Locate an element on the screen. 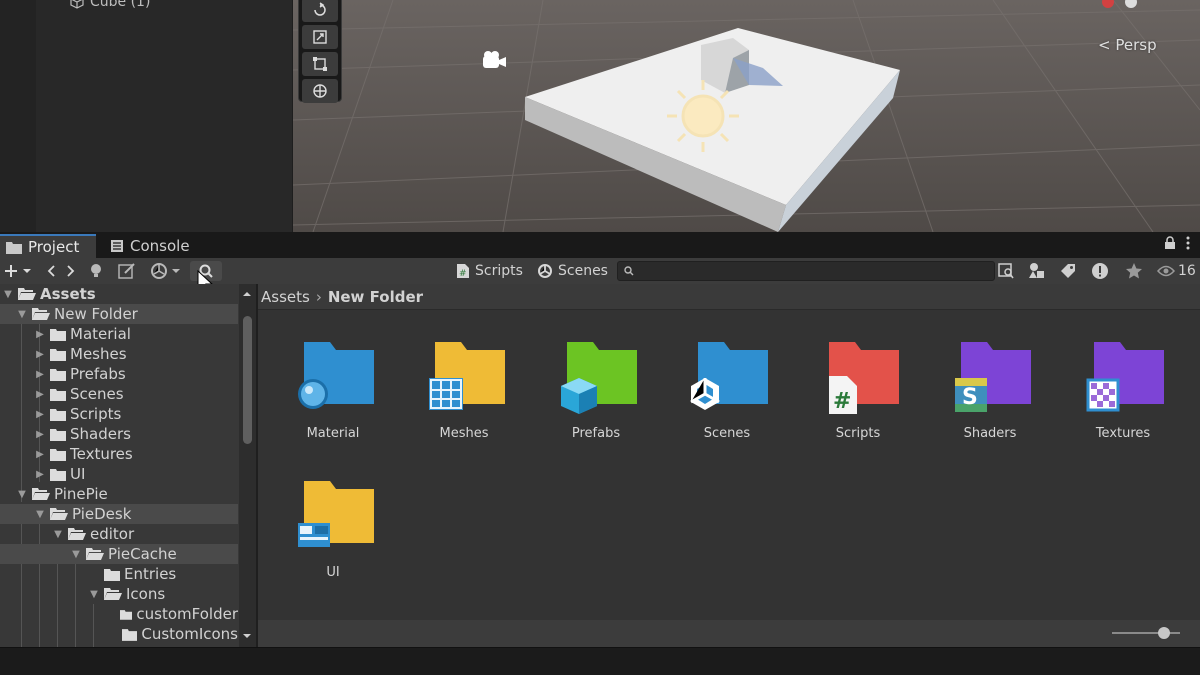 Image resolution: width=1200 pixels, height=675 pixels. tree-item-icons: ▼ Icons is located at coordinates (119, 594).